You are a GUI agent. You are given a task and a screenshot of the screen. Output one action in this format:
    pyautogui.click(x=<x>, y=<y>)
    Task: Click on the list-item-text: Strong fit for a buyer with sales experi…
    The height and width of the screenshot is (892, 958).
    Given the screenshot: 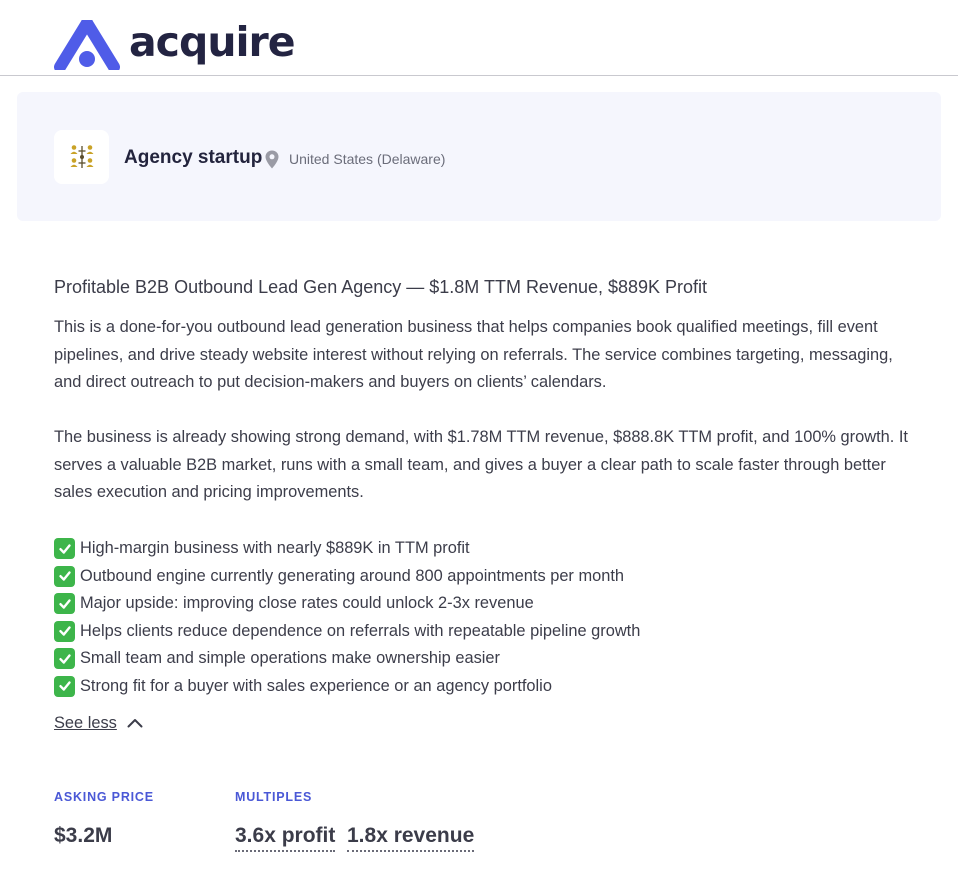 What is the action you would take?
    pyautogui.click(x=316, y=685)
    